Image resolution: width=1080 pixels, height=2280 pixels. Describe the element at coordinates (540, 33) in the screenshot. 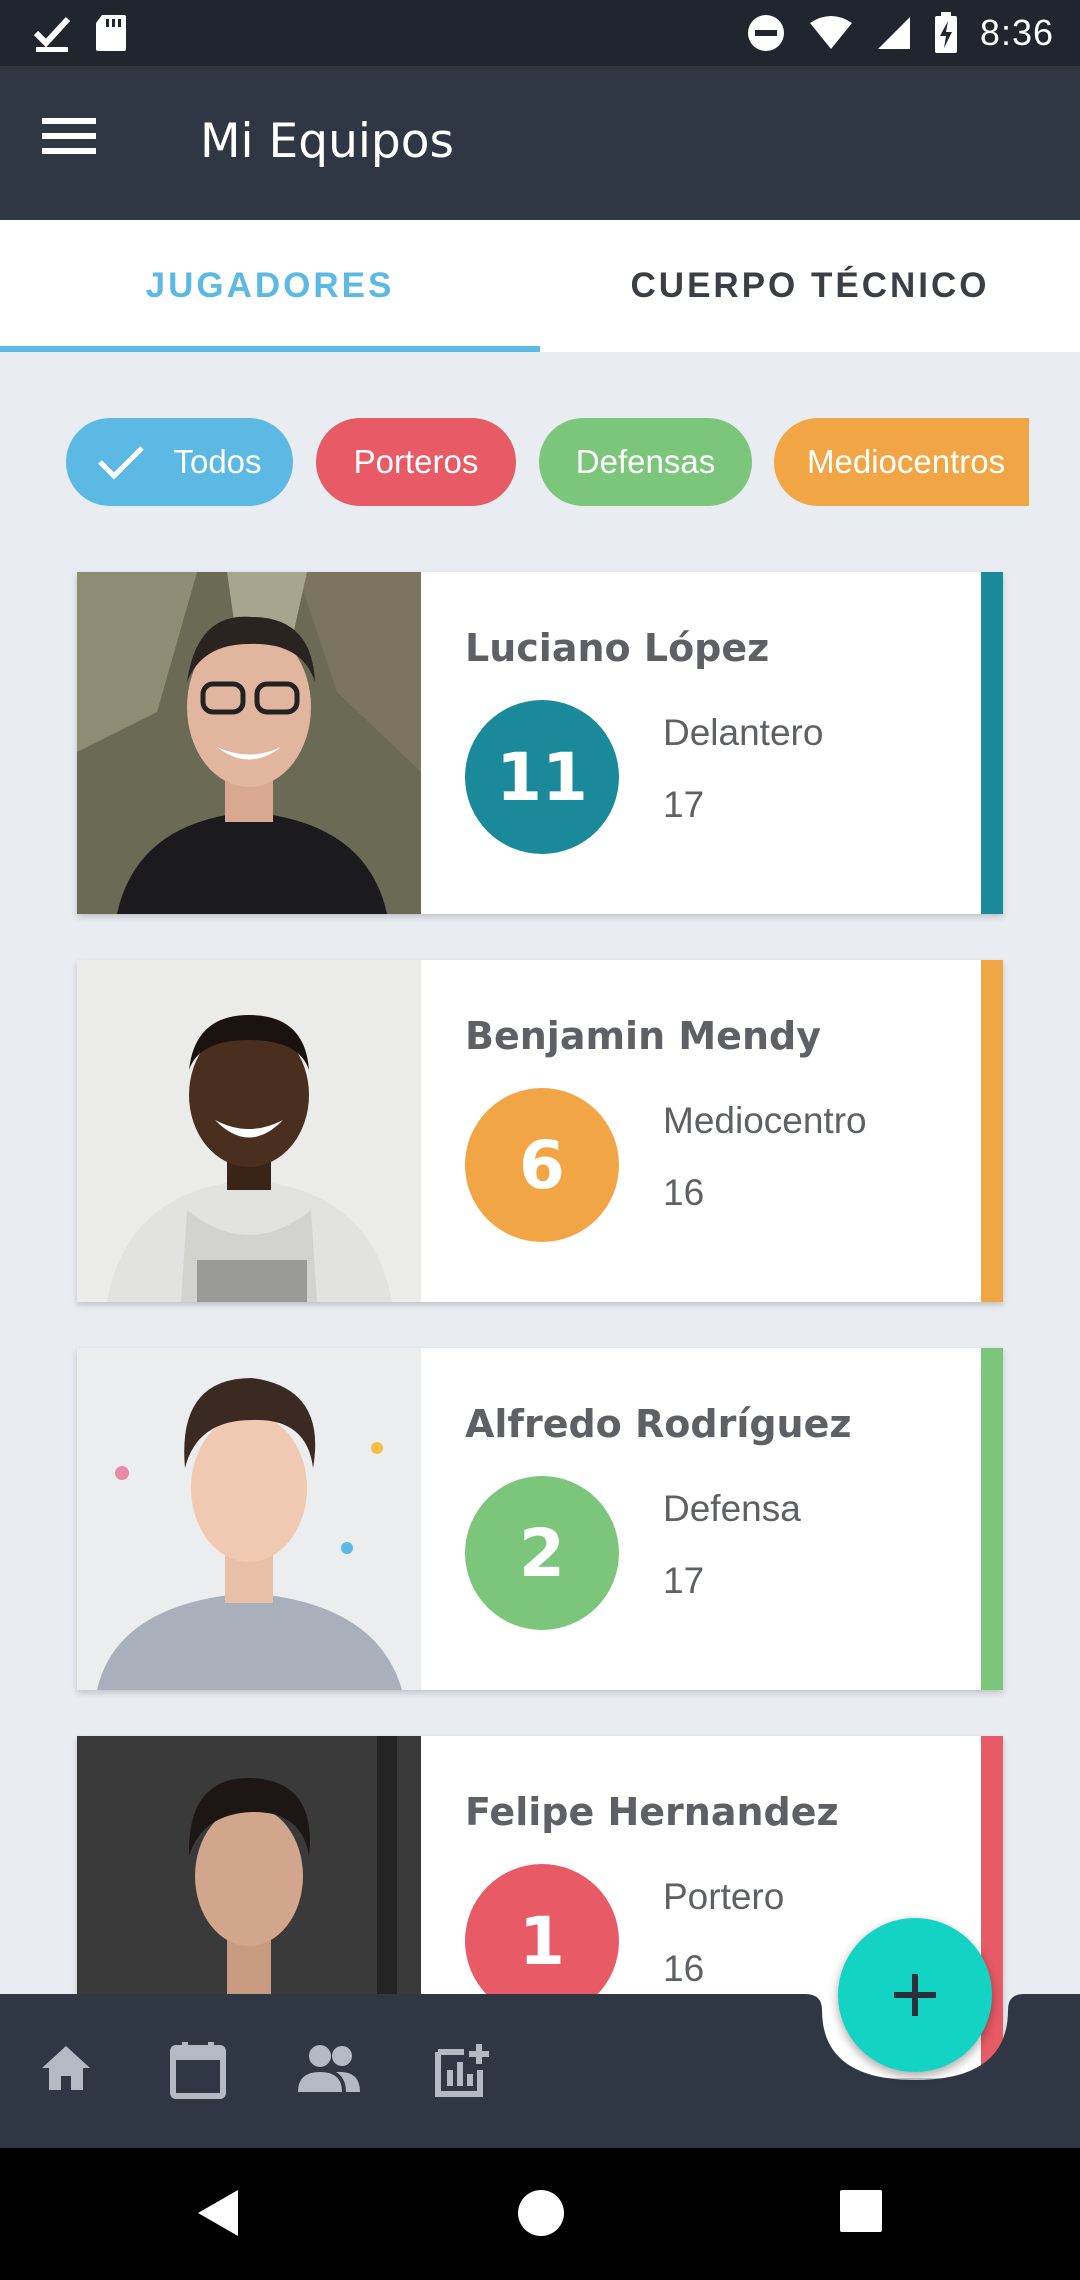

I see `status-bar: 8:36` at that location.